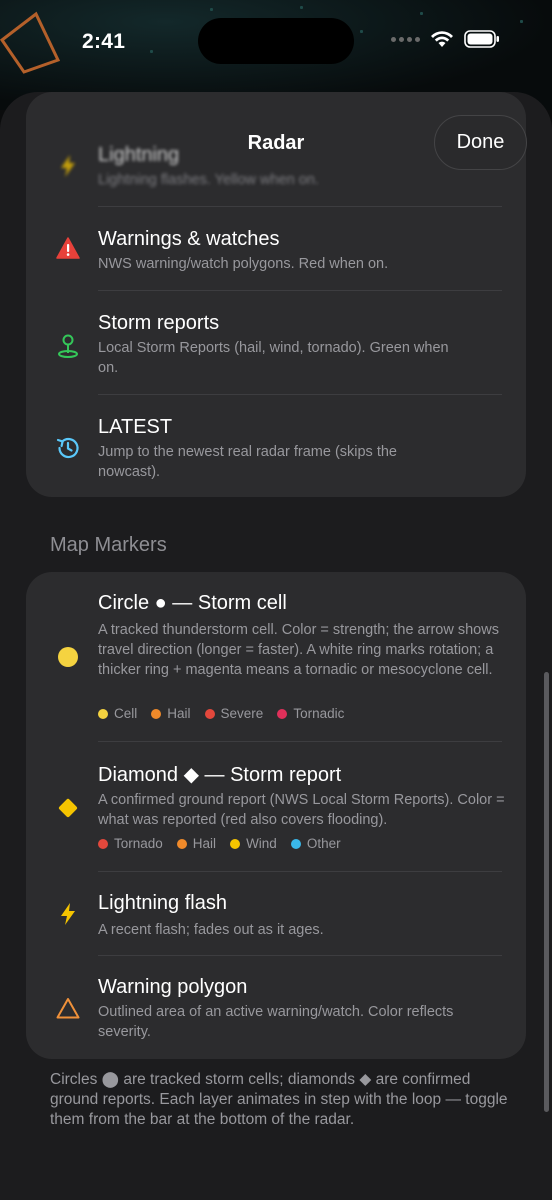 The height and width of the screenshot is (1200, 552). What do you see at coordinates (211, 930) in the screenshot?
I see `marker-subtitle: A recent flash; fades out as it ages.` at bounding box center [211, 930].